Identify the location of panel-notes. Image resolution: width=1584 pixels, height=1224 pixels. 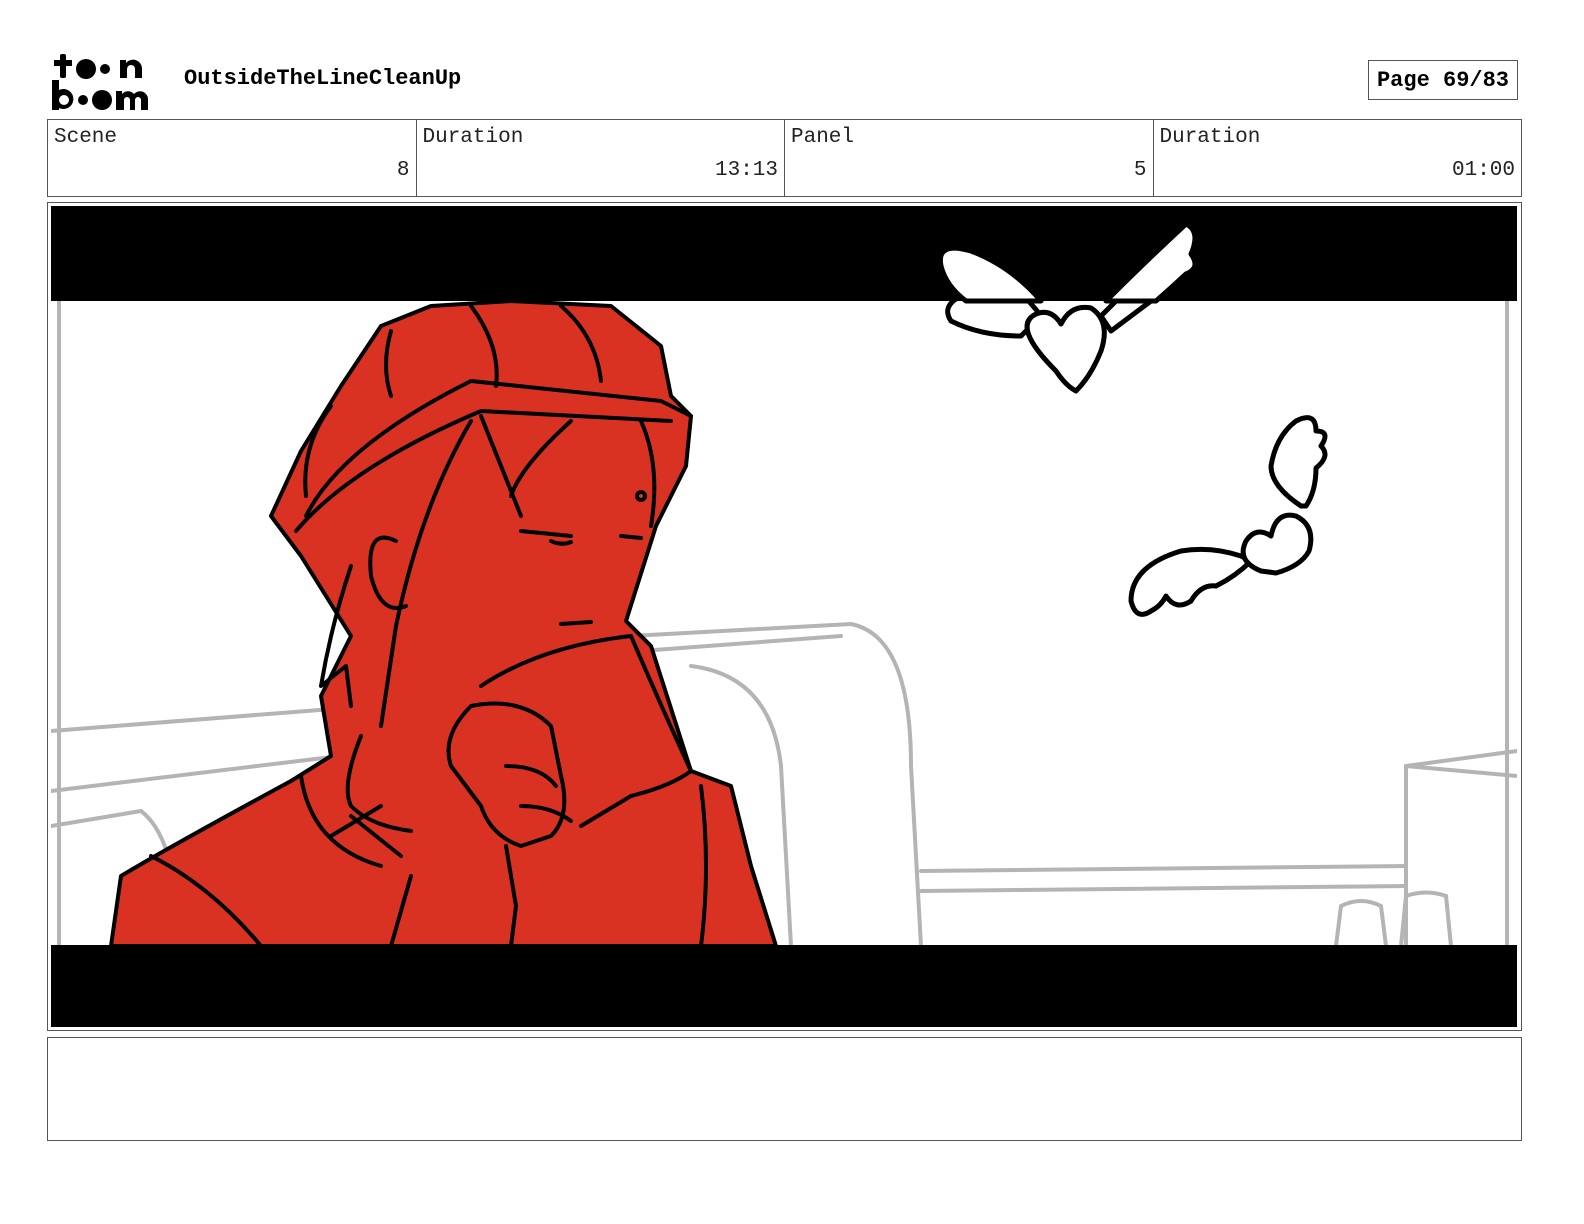
(784, 1089).